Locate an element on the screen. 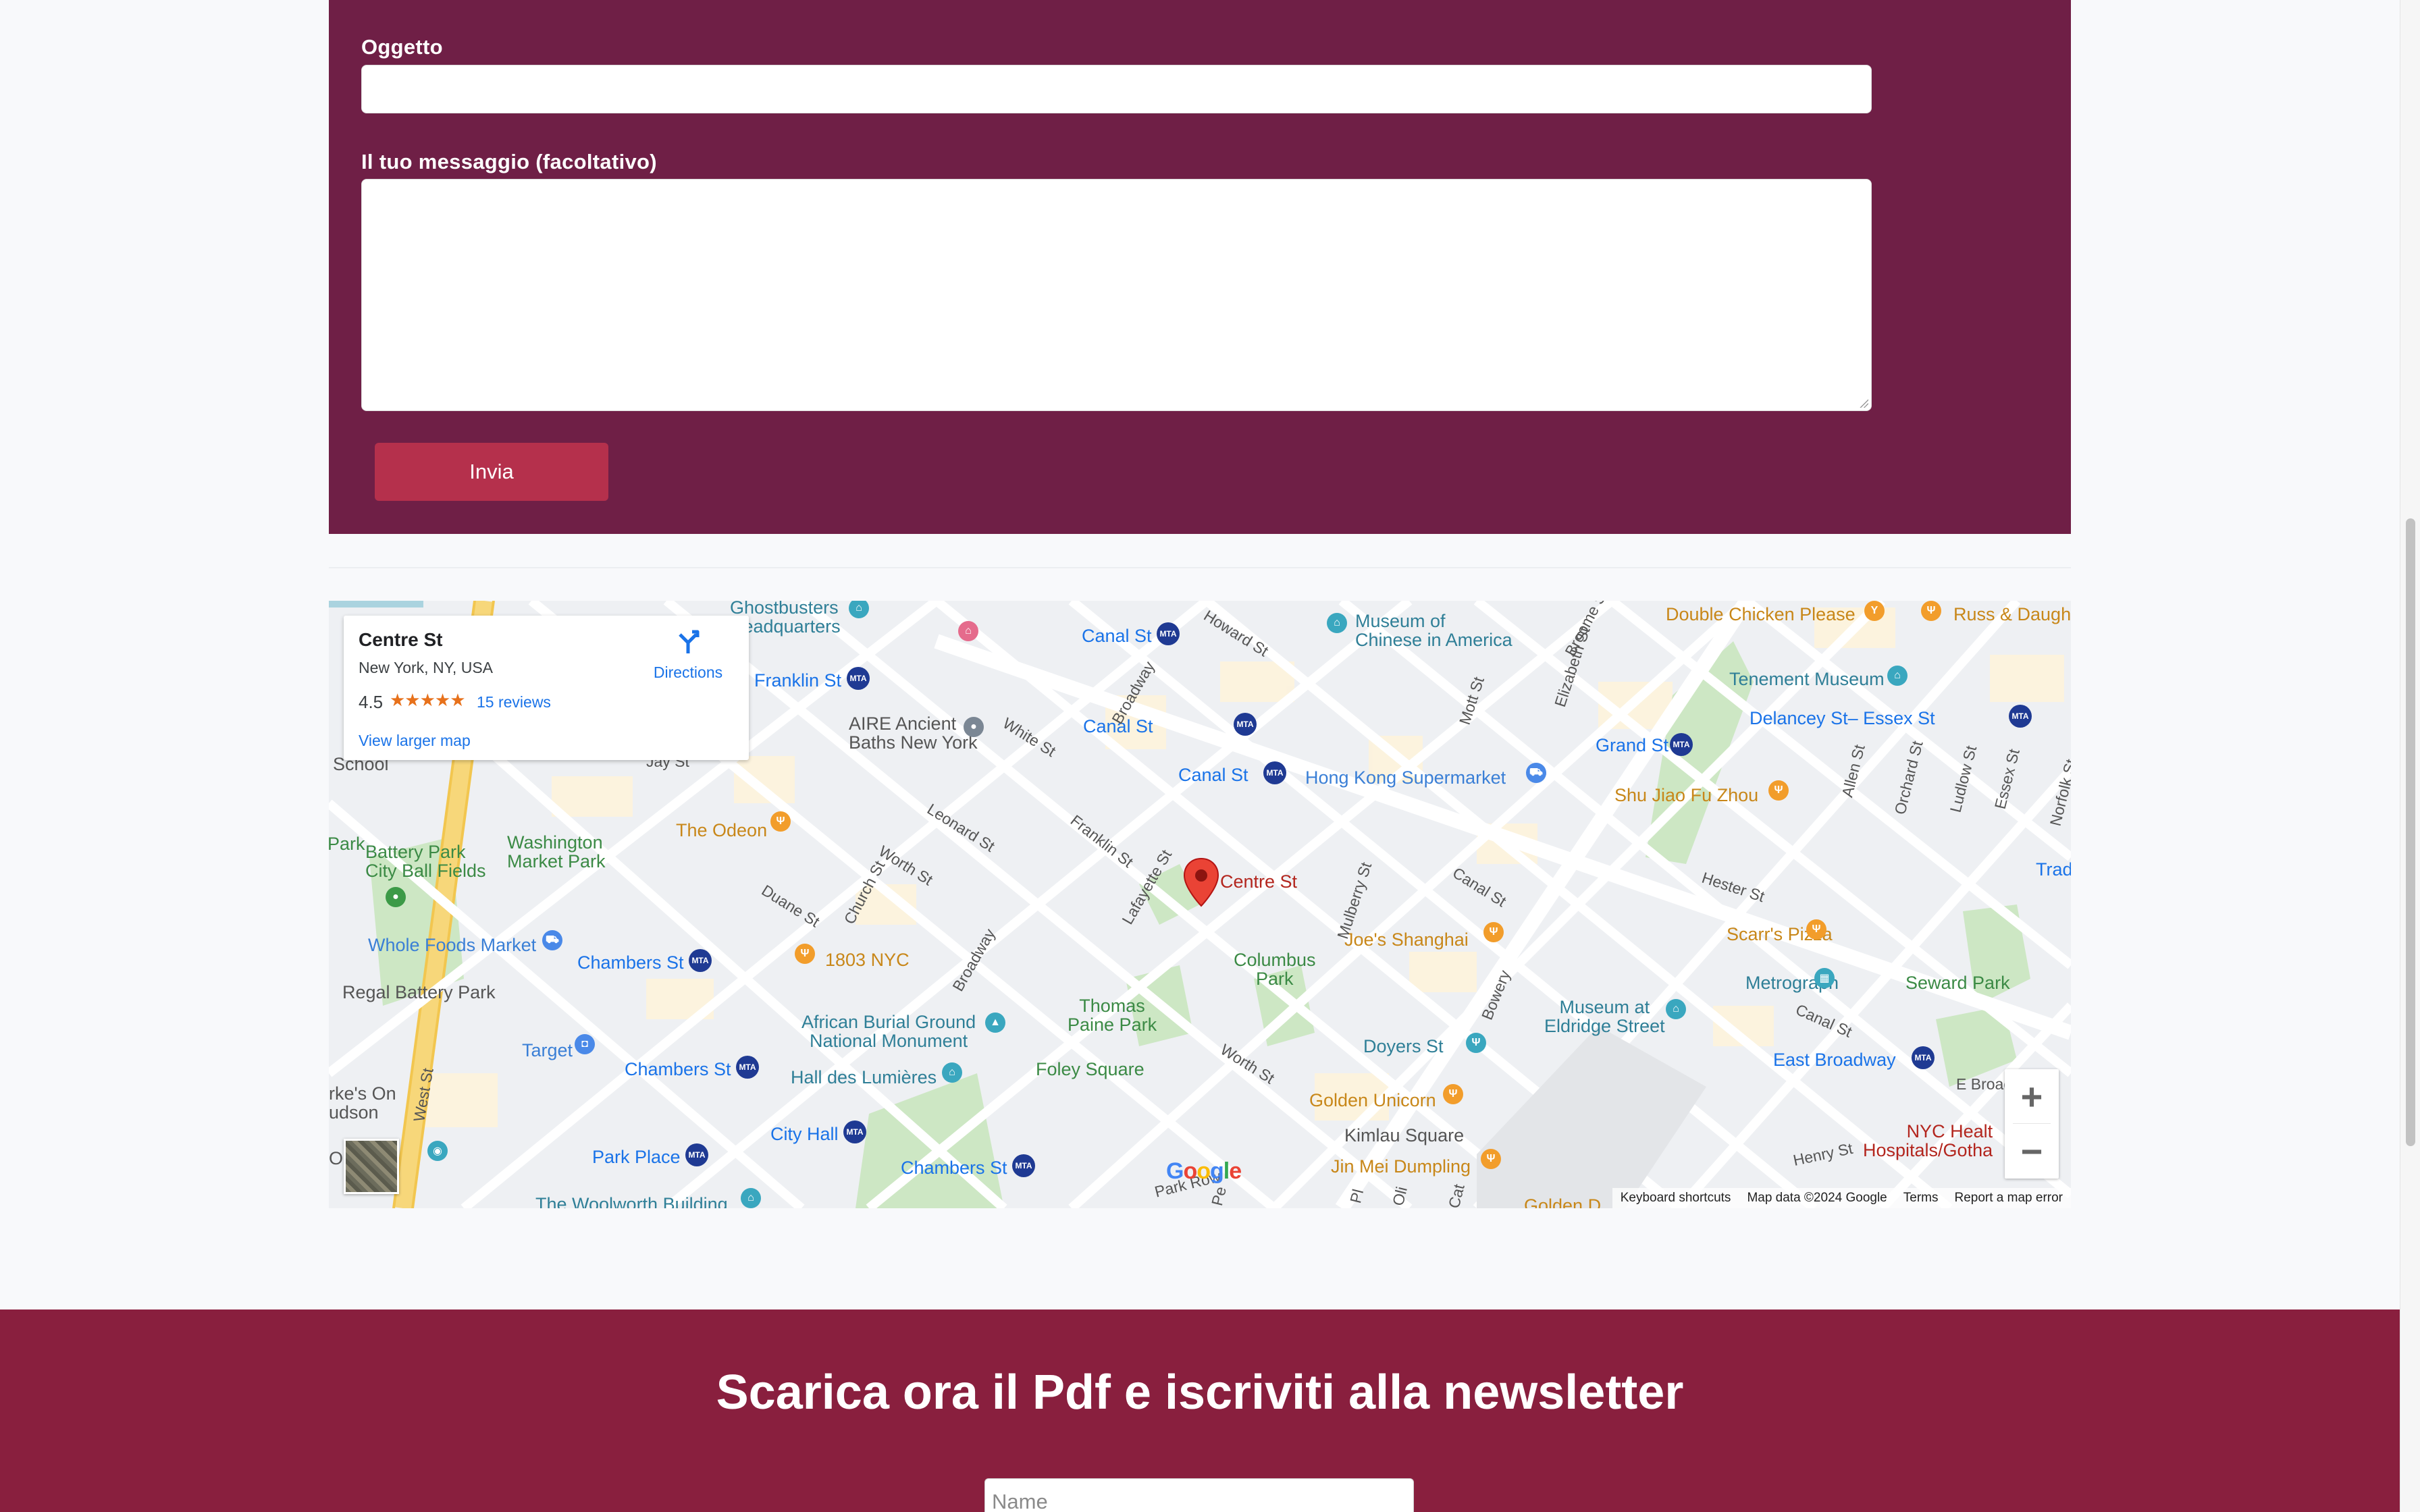 The image size is (2420, 1512). poi-kimlau-square: Kimlau Square is located at coordinates (1404, 1135).